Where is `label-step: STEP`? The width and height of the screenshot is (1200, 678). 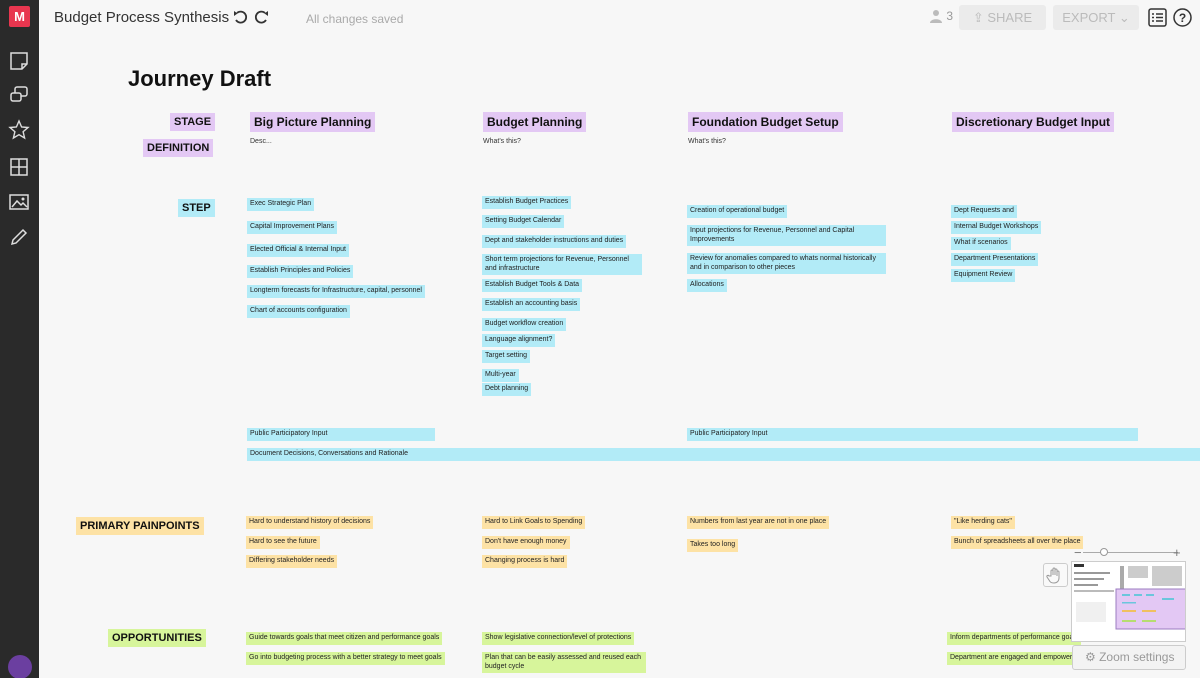
label-step: STEP is located at coordinates (196, 208).